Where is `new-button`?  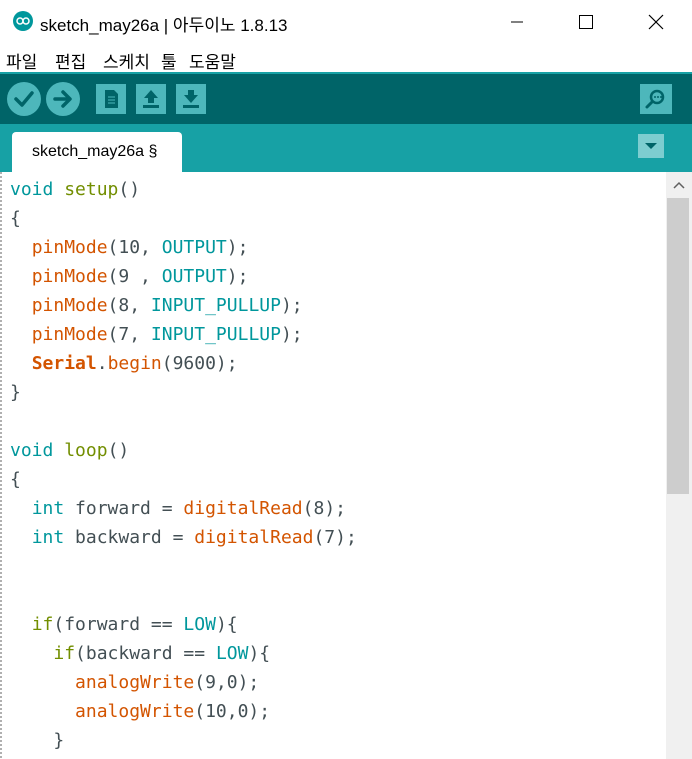
new-button is located at coordinates (111, 99).